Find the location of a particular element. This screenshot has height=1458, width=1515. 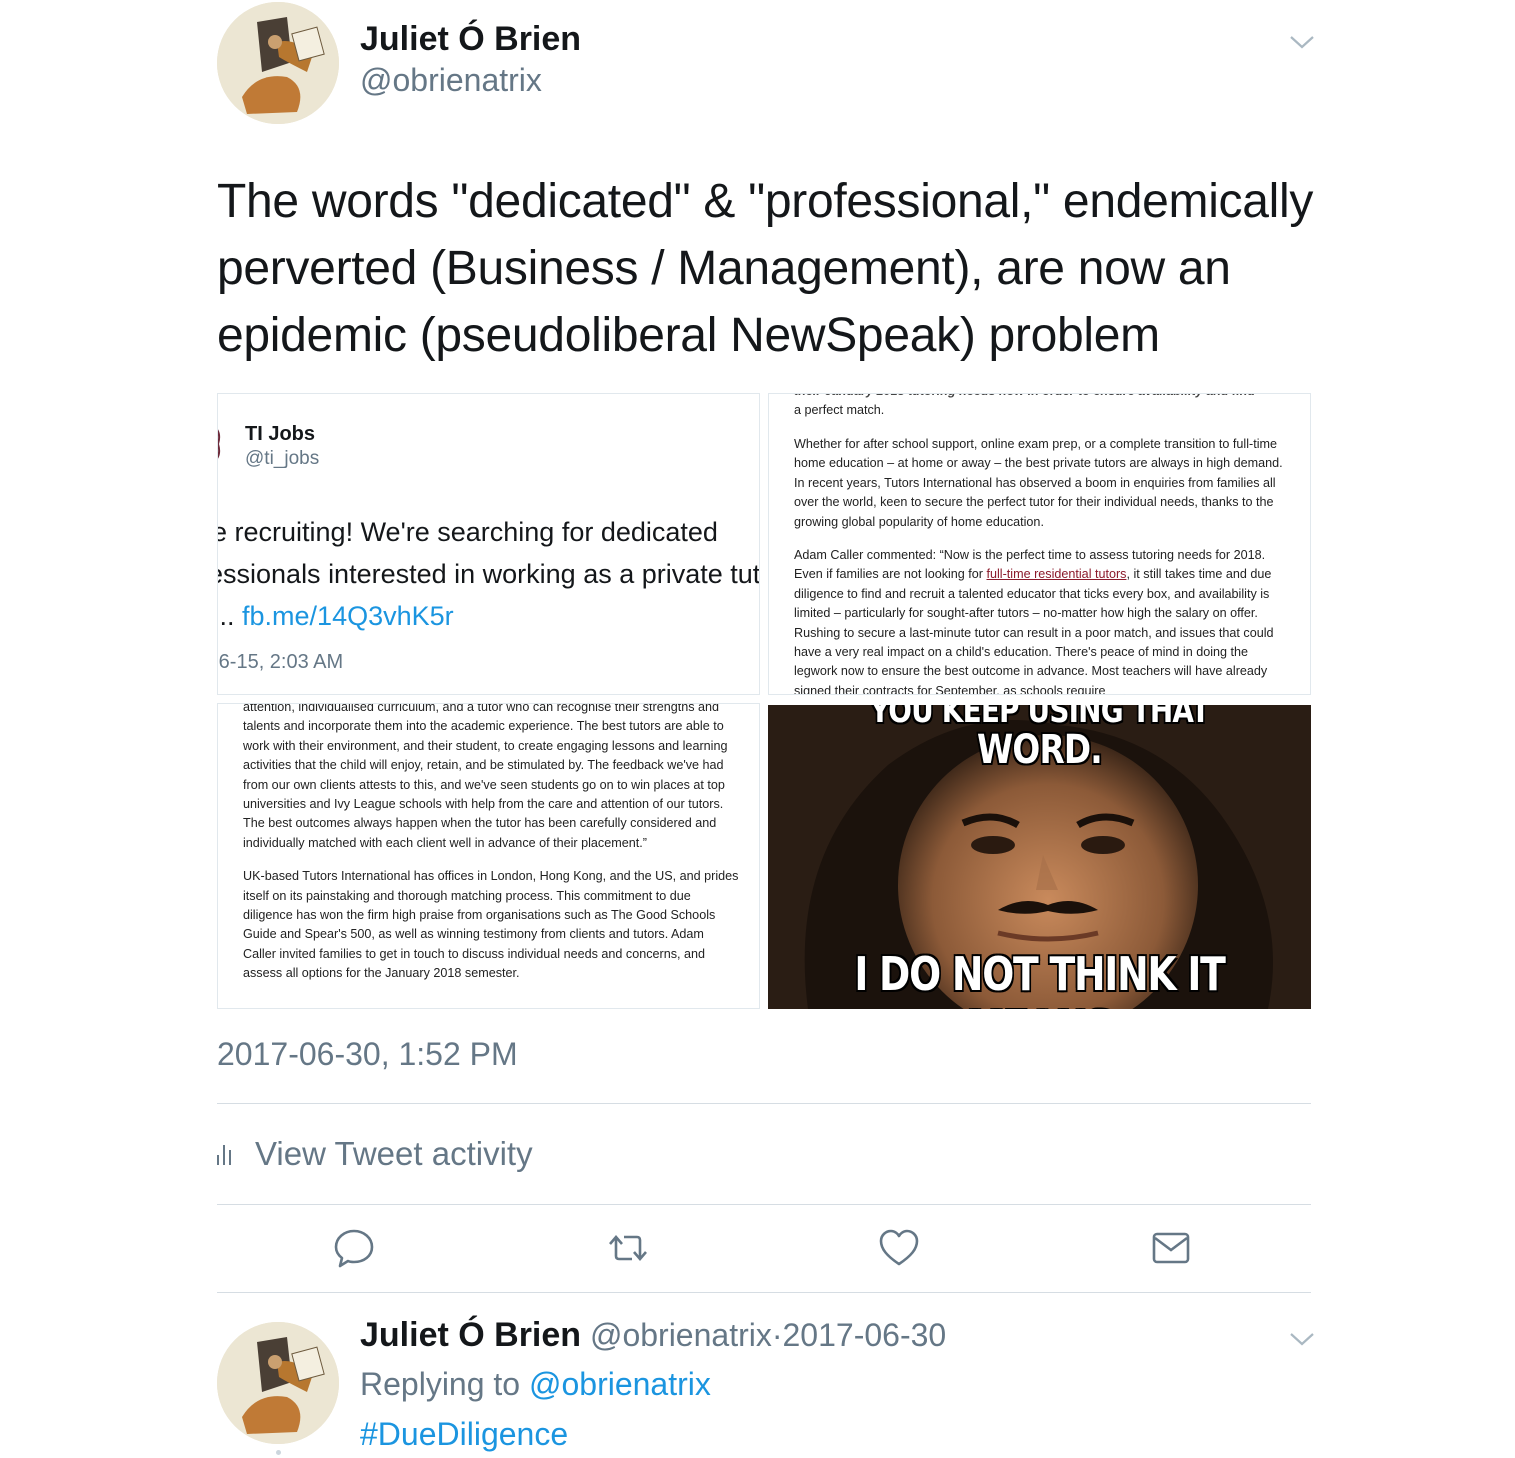

doc-bold-line: a perfect match. is located at coordinates (839, 410).